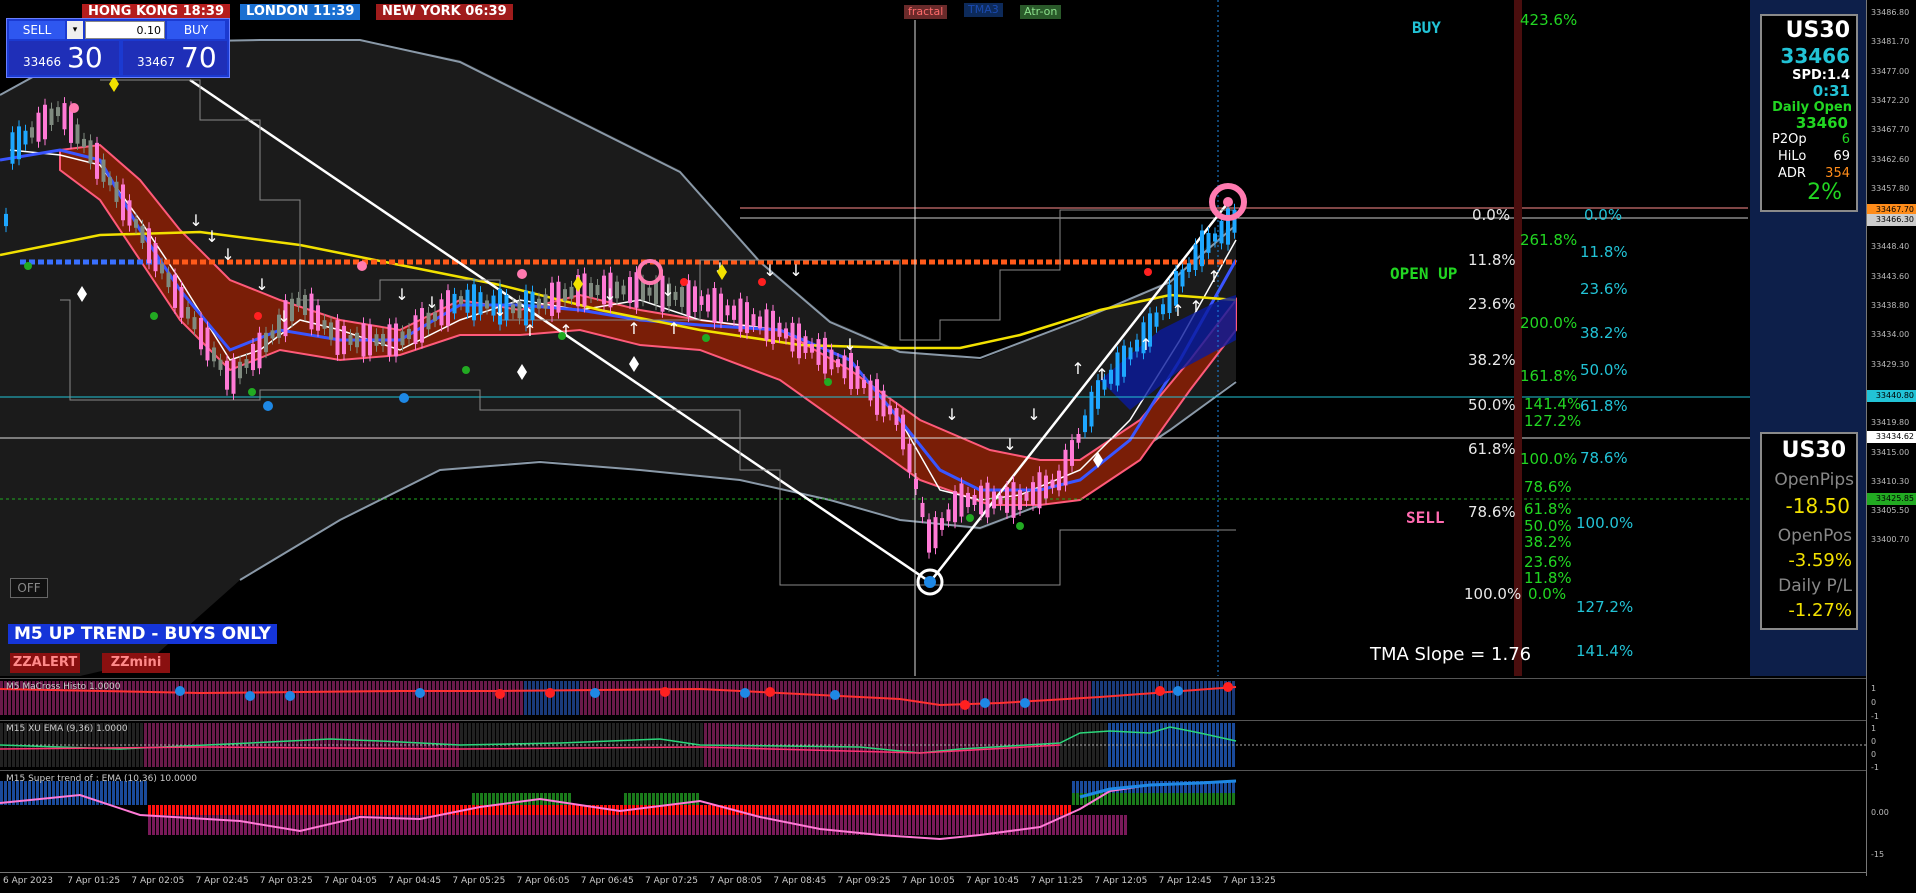 This screenshot has width=1916, height=893. I want to click on fib-green-8: 61.8%, so click(1548, 509).